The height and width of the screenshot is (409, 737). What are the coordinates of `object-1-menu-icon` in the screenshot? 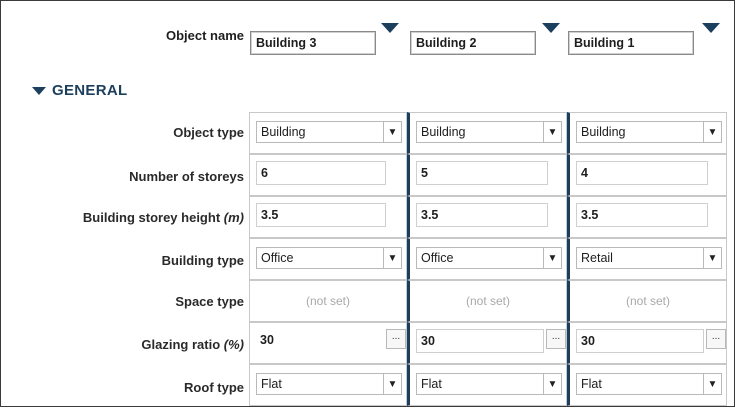 It's located at (390, 28).